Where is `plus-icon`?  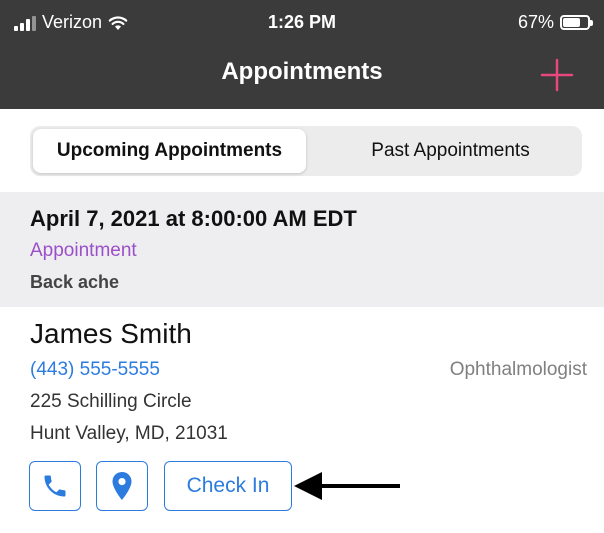 plus-icon is located at coordinates (557, 75).